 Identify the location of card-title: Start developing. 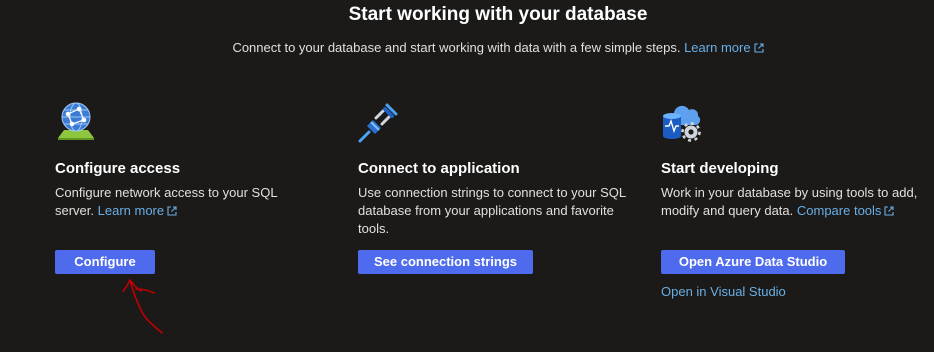
(720, 168).